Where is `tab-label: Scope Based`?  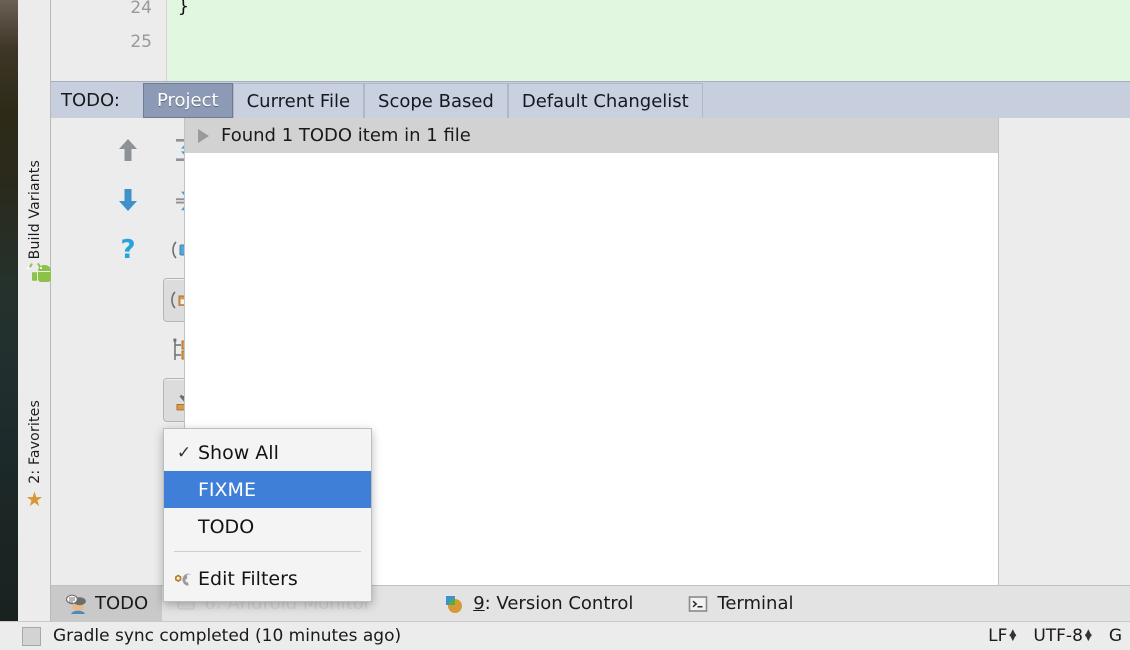
tab-label: Scope Based is located at coordinates (436, 101).